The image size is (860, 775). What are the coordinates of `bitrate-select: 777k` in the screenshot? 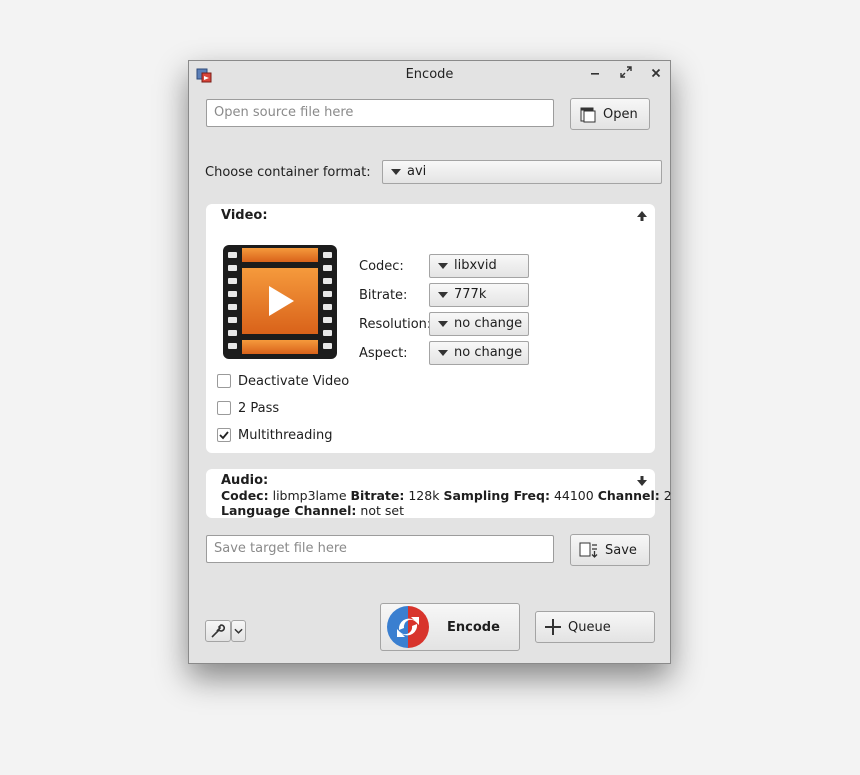 It's located at (479, 295).